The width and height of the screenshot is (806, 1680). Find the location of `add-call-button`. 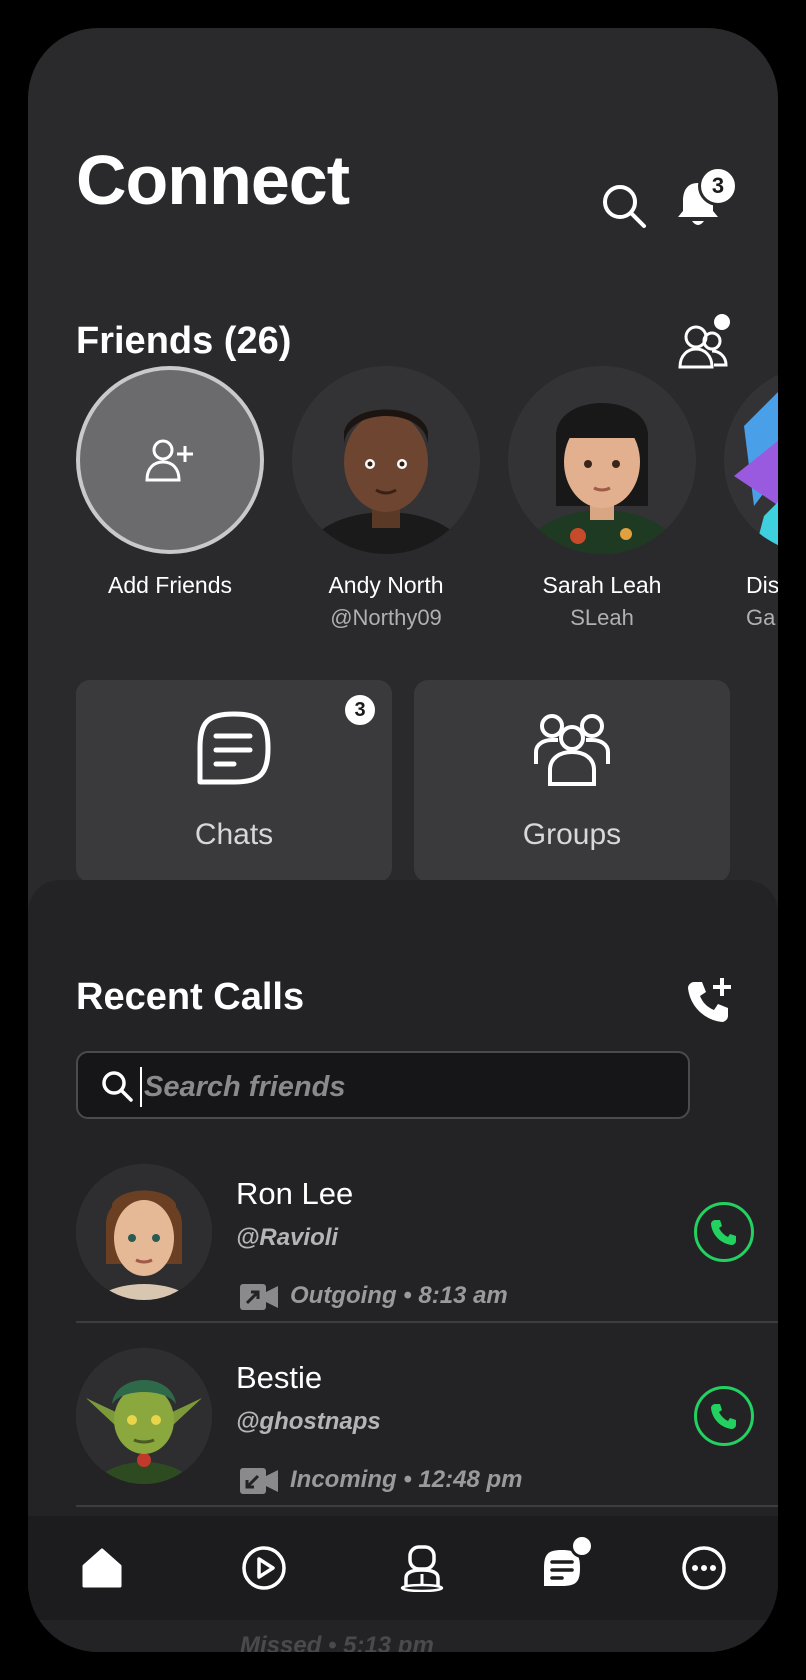

add-call-button is located at coordinates (708, 1000).